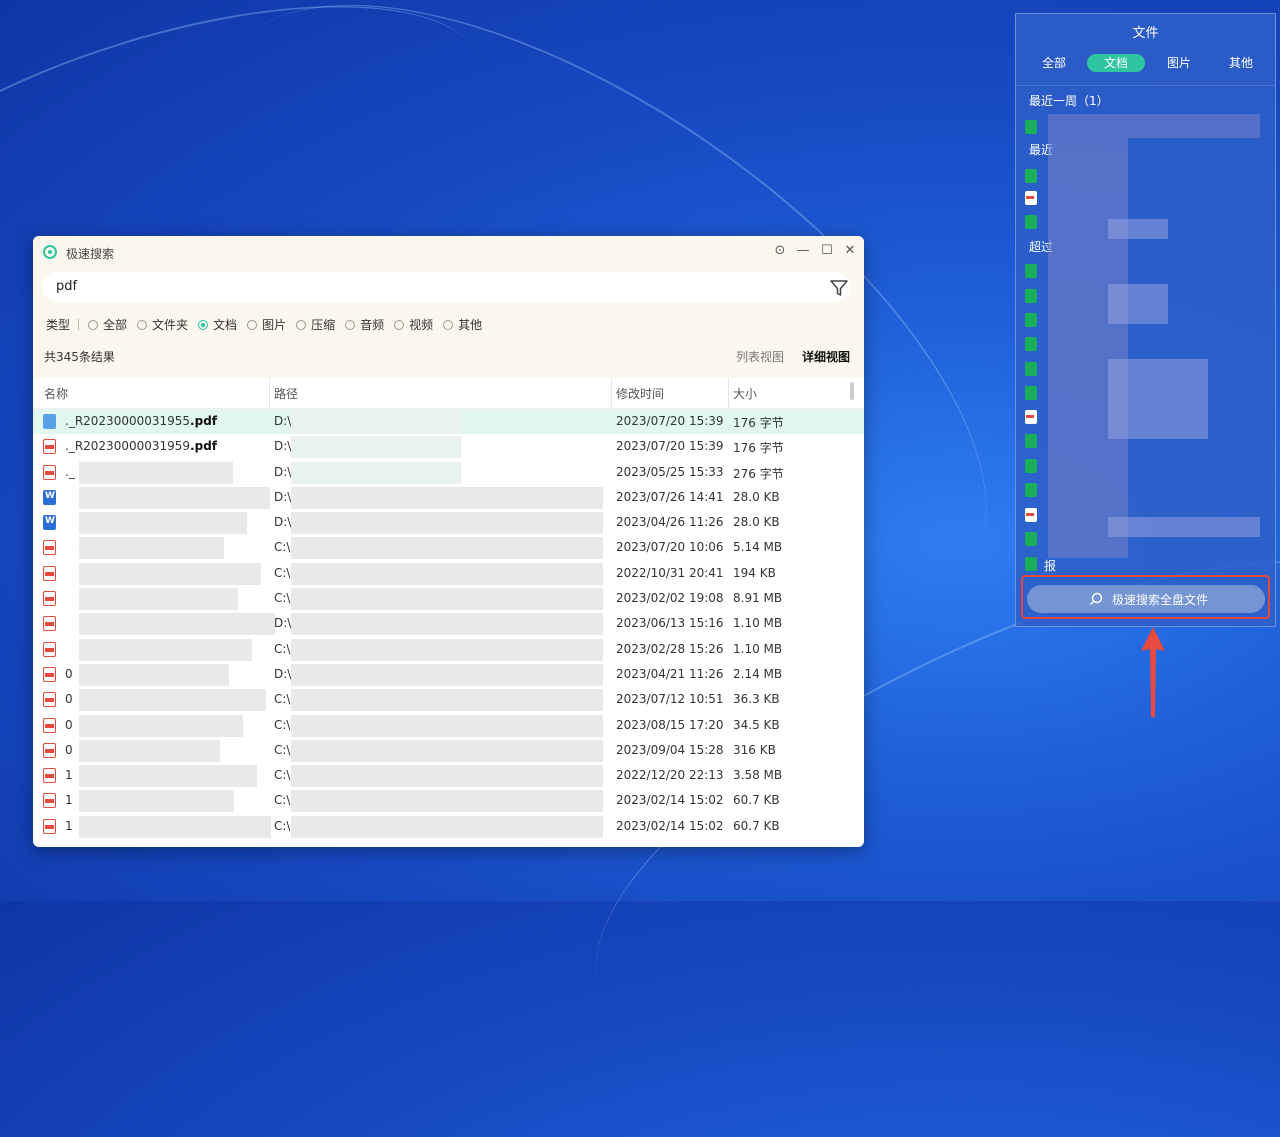 The width and height of the screenshot is (1280, 1137). Describe the element at coordinates (670, 623) in the screenshot. I see `modified-time: 2023/06/13 15:16` at that location.